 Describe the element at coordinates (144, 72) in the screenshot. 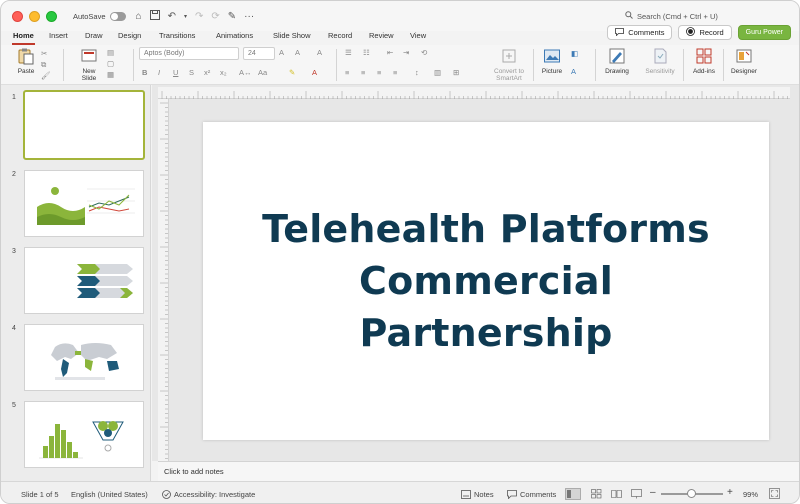

I see `bold-icon: B` at that location.